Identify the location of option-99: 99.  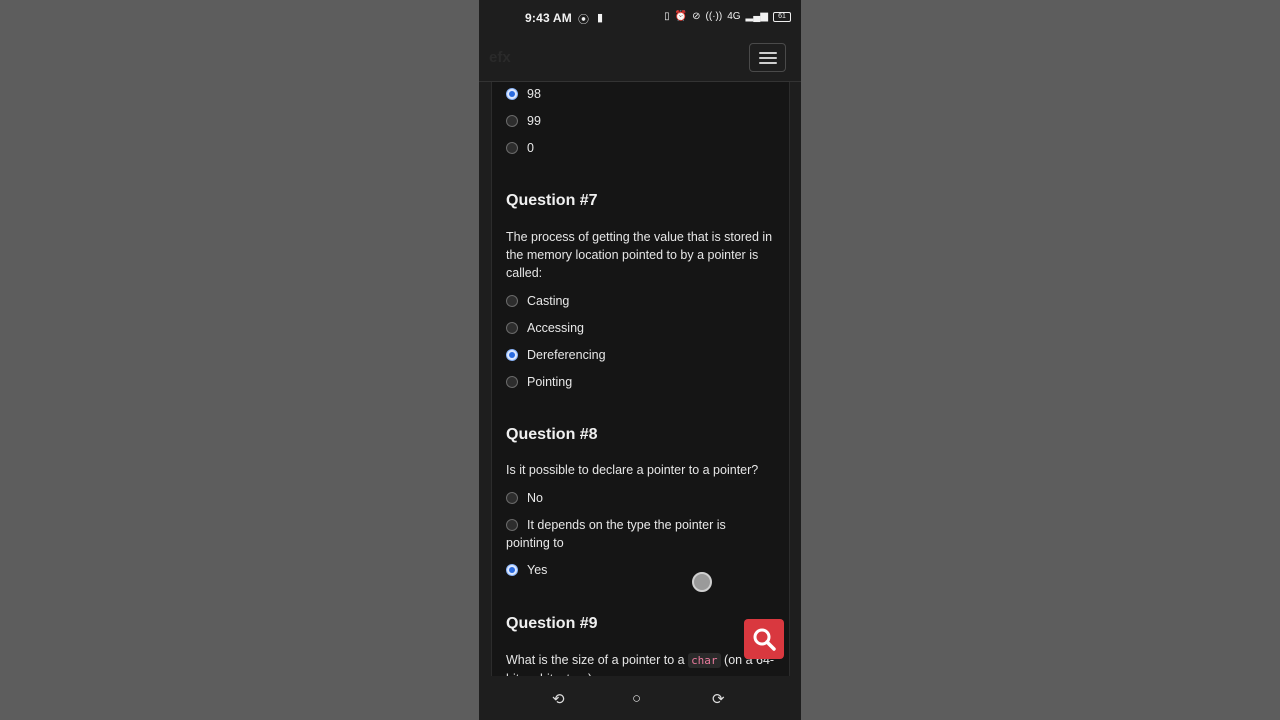
(523, 121).